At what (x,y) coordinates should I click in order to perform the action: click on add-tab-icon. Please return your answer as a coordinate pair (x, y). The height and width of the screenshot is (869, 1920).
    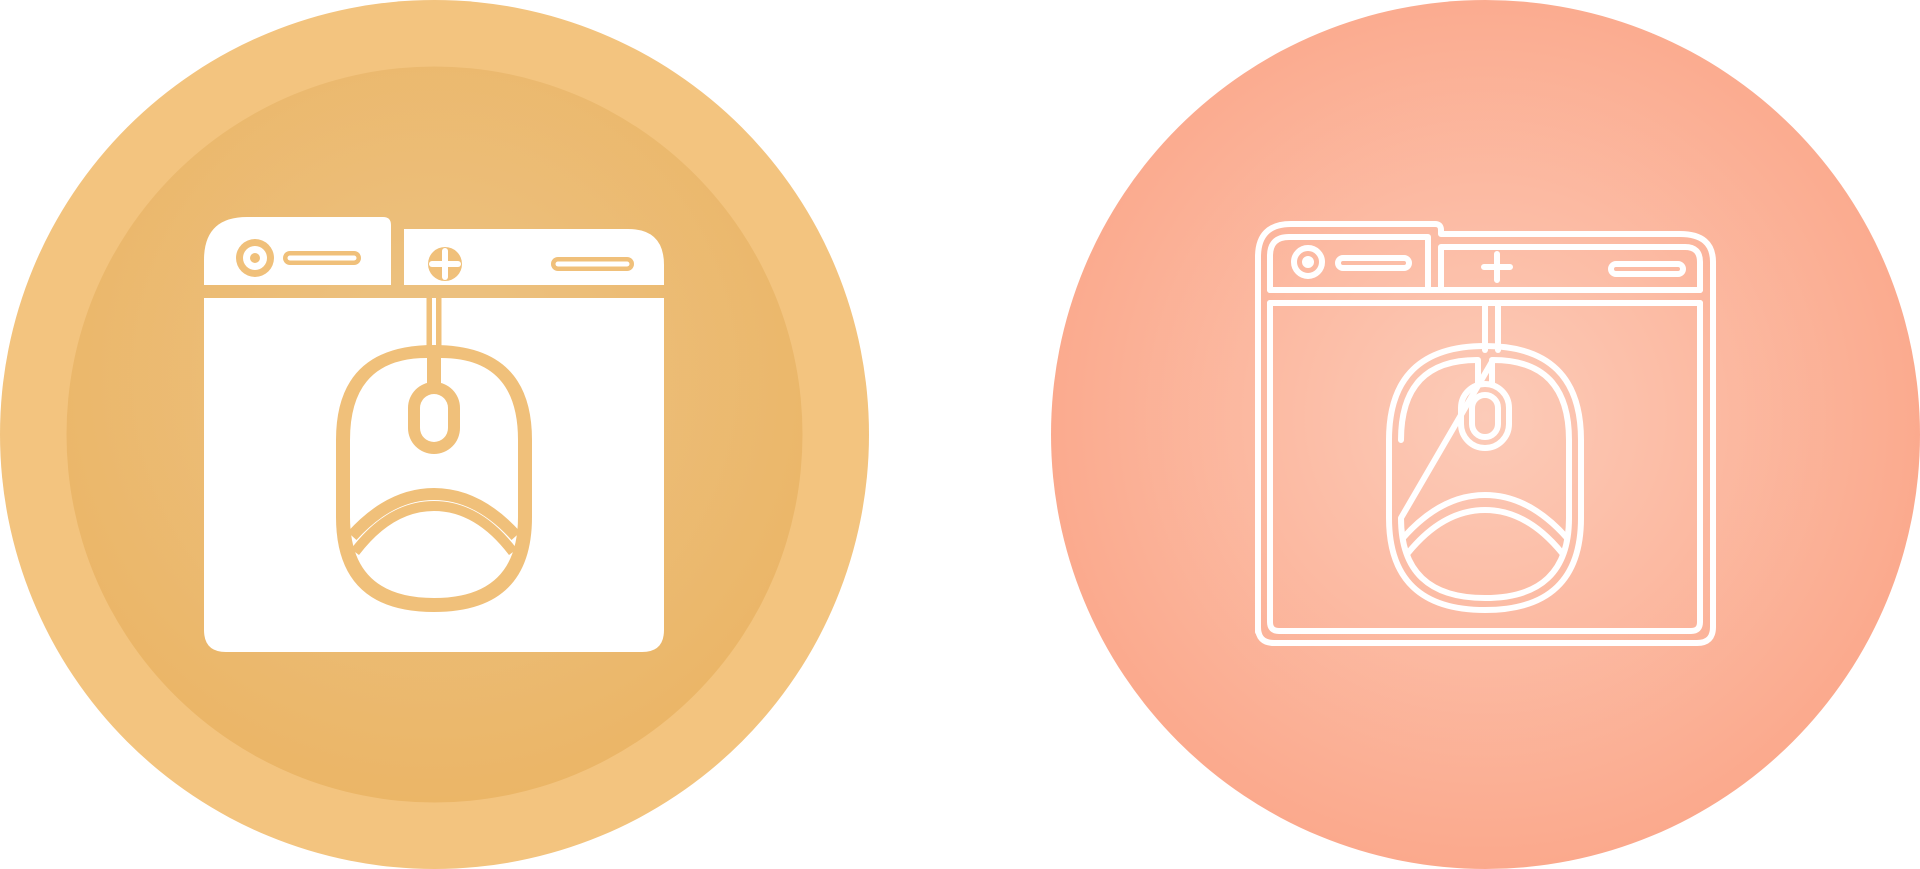
    Looking at the image, I should click on (445, 264).